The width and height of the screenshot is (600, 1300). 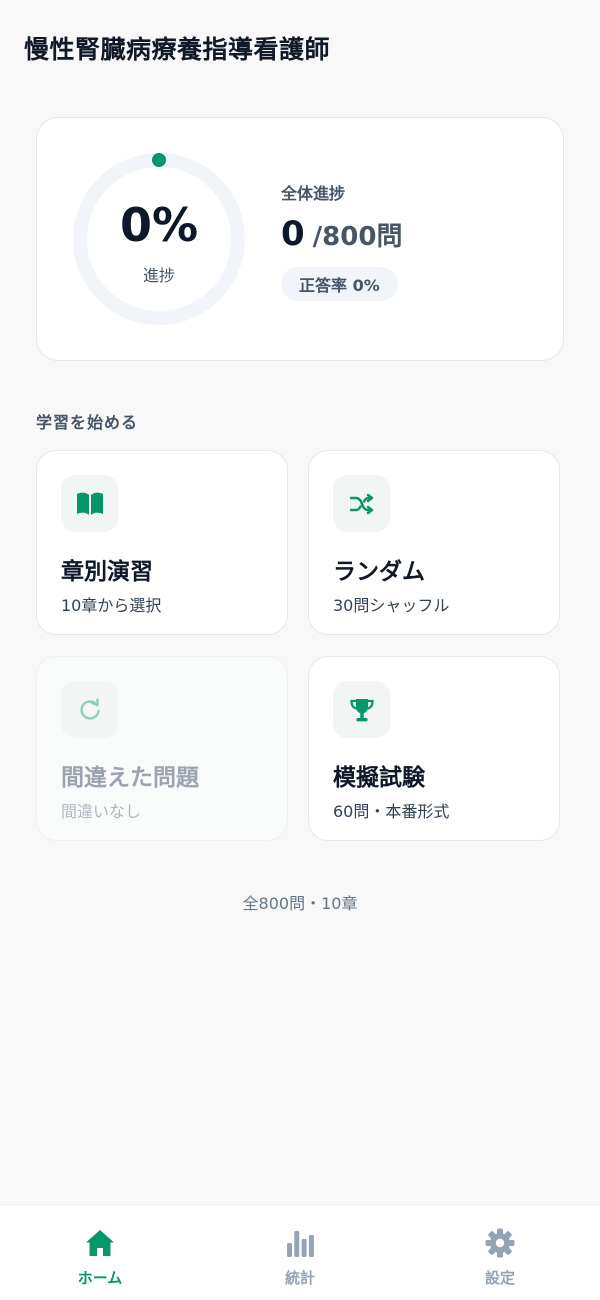 I want to click on shuffle-icon, so click(x=361, y=503).